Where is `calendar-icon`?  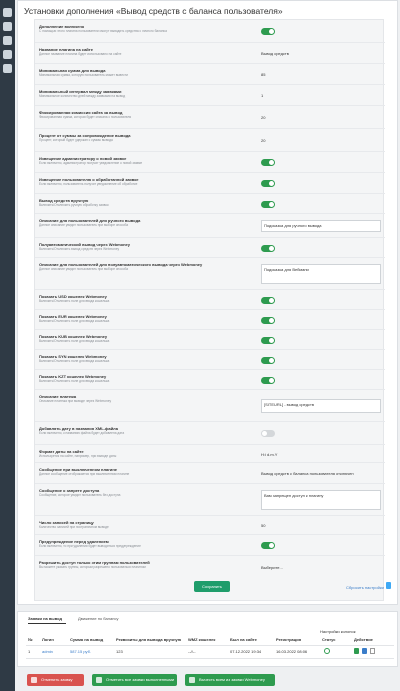
calendar-icon is located at coordinates (7, 68).